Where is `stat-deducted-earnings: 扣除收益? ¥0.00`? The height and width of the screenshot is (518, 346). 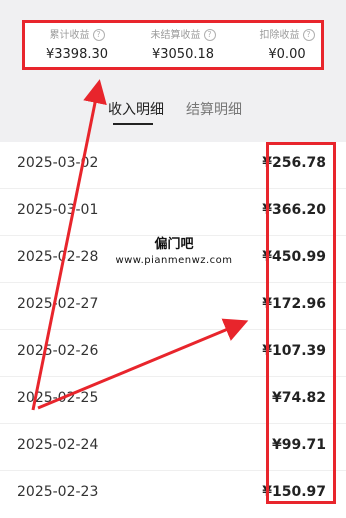
stat-deducted-earnings: 扣除收益? ¥0.00 is located at coordinates (287, 46).